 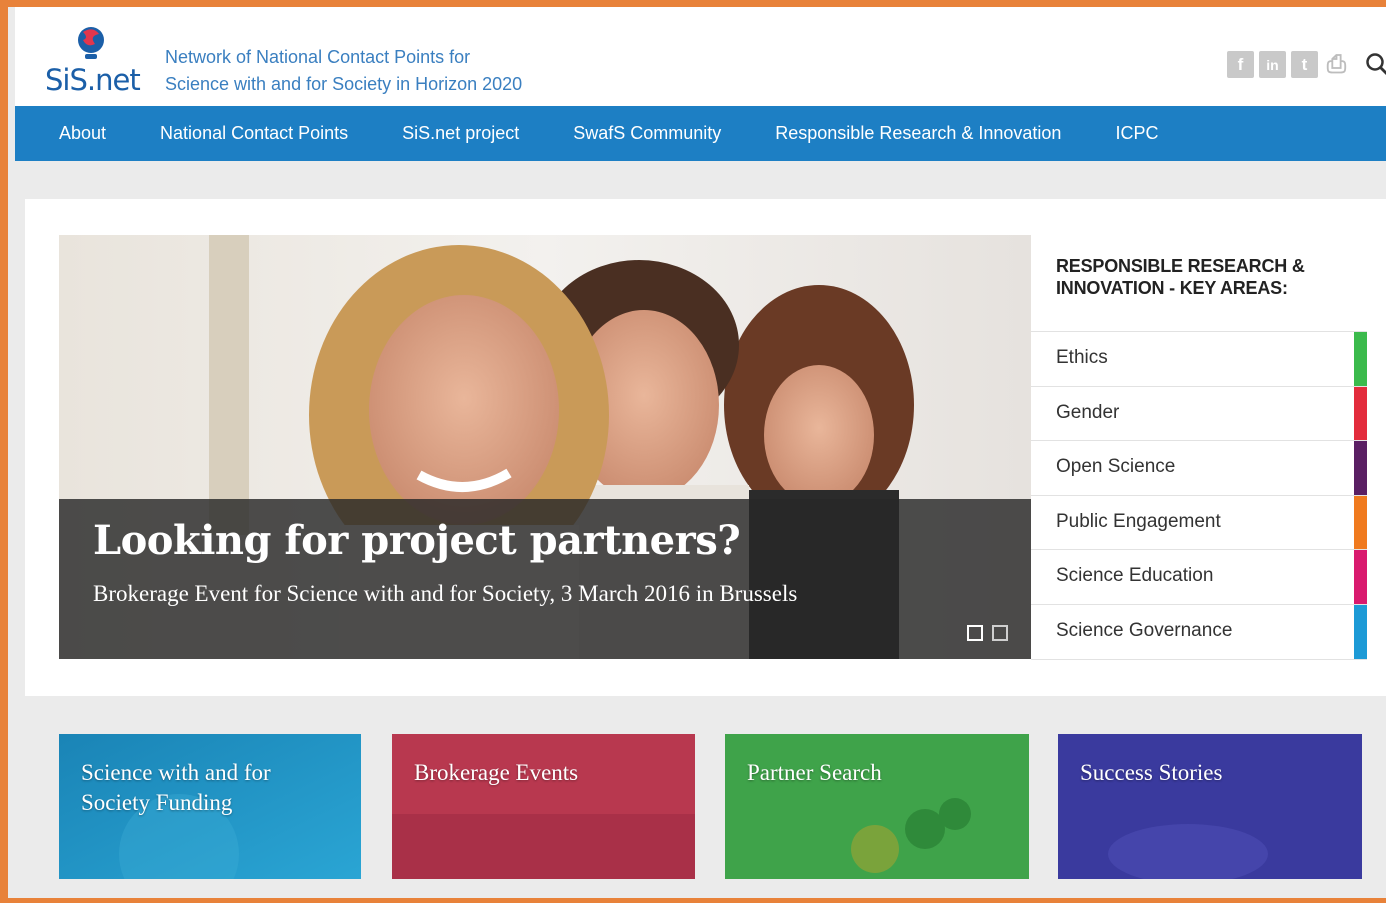 I want to click on tile-brokerage-events: Brokerage Events, so click(x=543, y=806).